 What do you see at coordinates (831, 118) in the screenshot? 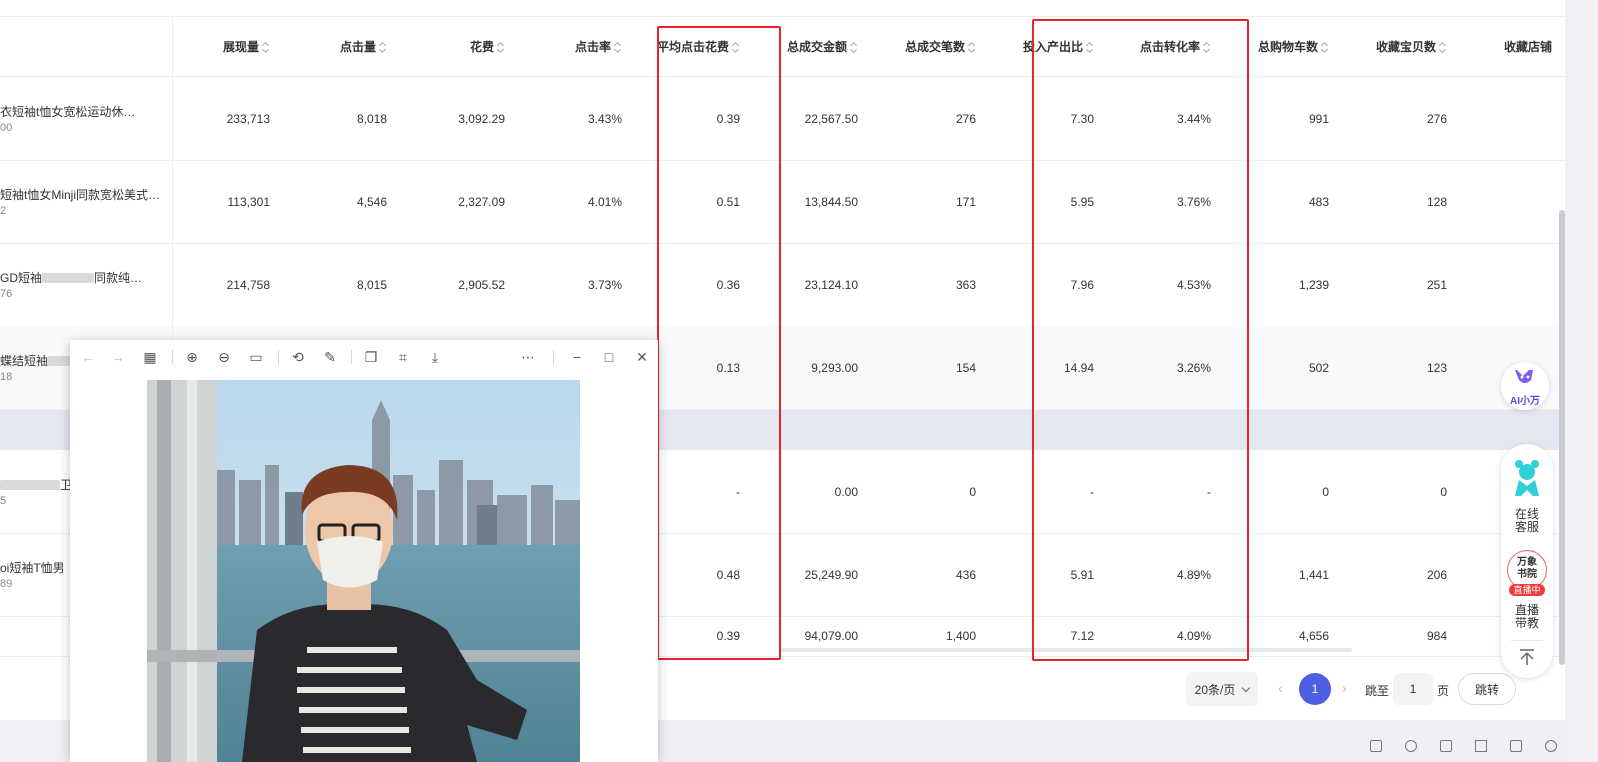
I see `cell-total-gmv: 22,567.50` at bounding box center [831, 118].